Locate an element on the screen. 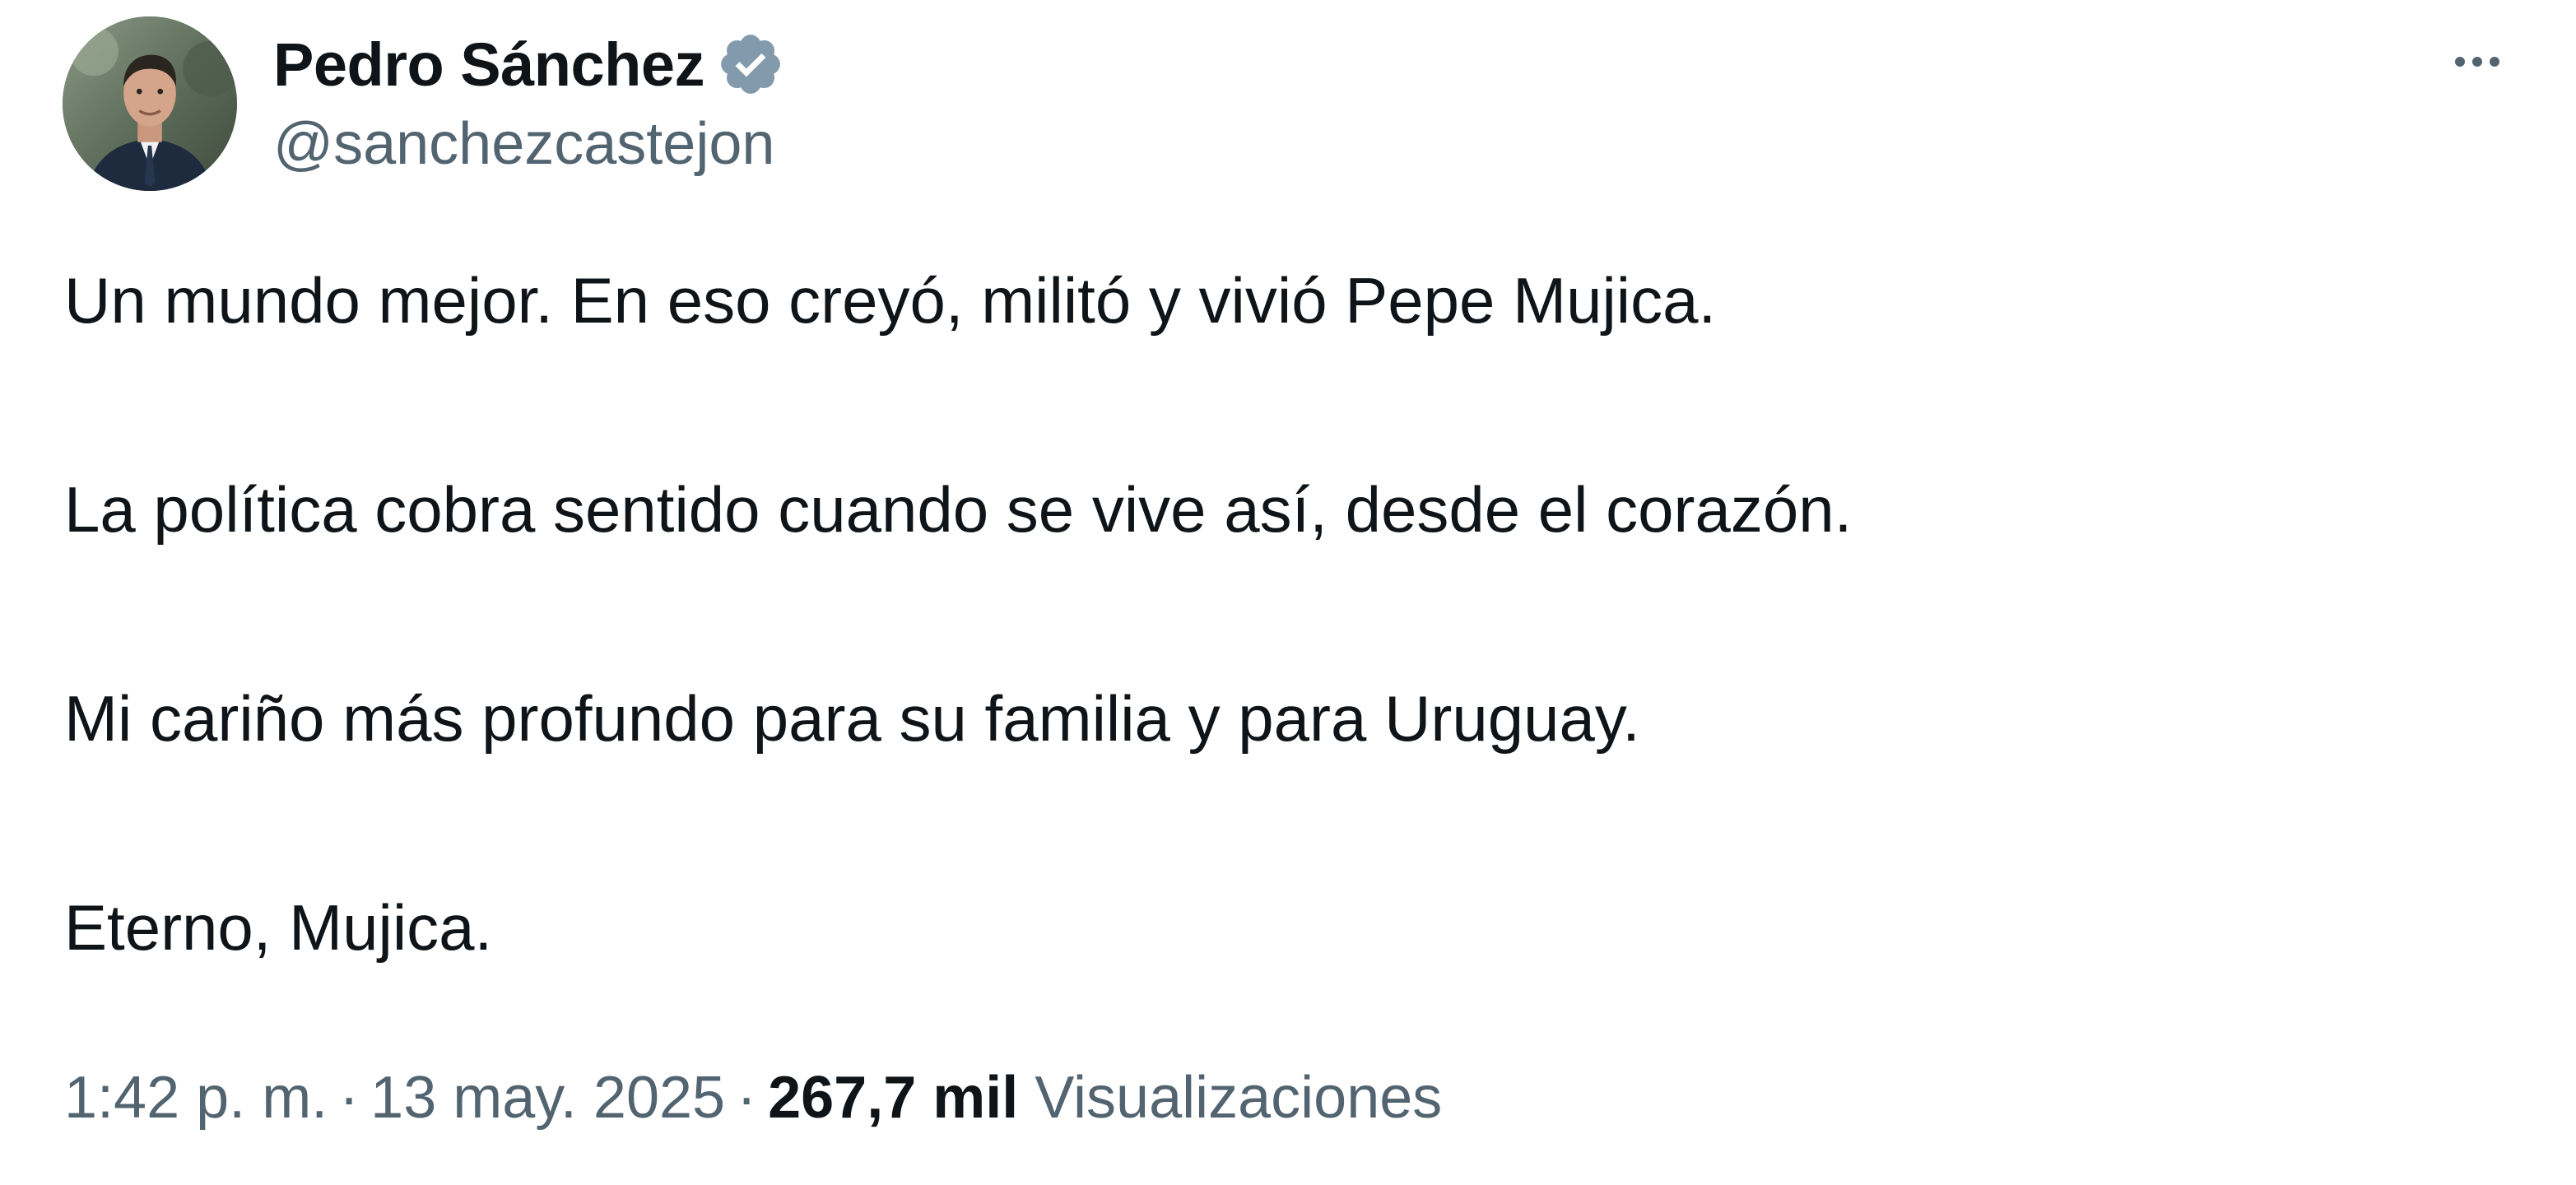 The image size is (2576, 1185). author-name-row: Pedro Sánchez is located at coordinates (529, 64).